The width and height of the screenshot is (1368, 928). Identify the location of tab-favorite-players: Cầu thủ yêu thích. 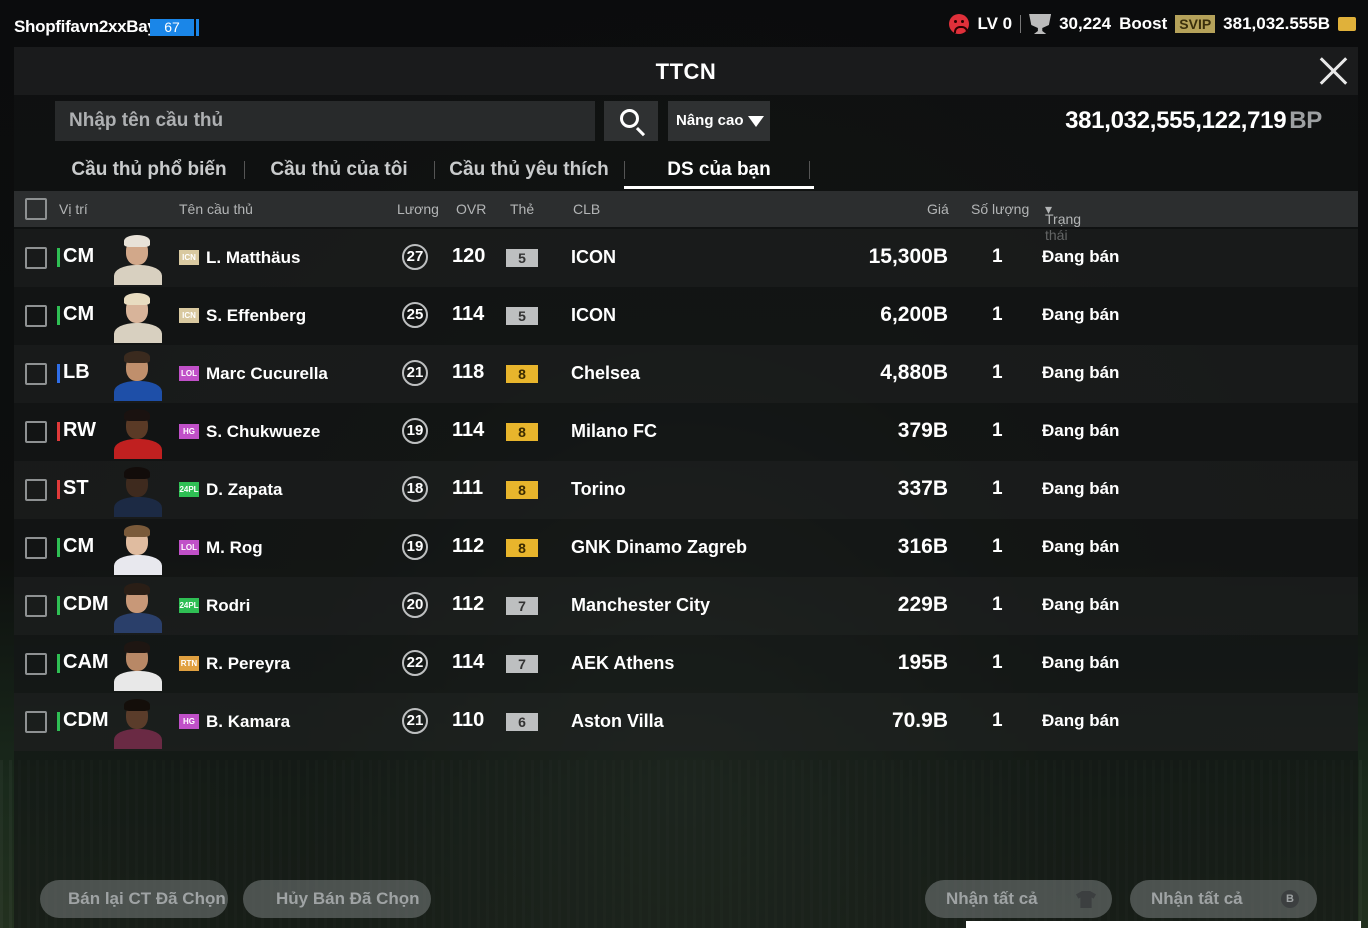
(529, 170).